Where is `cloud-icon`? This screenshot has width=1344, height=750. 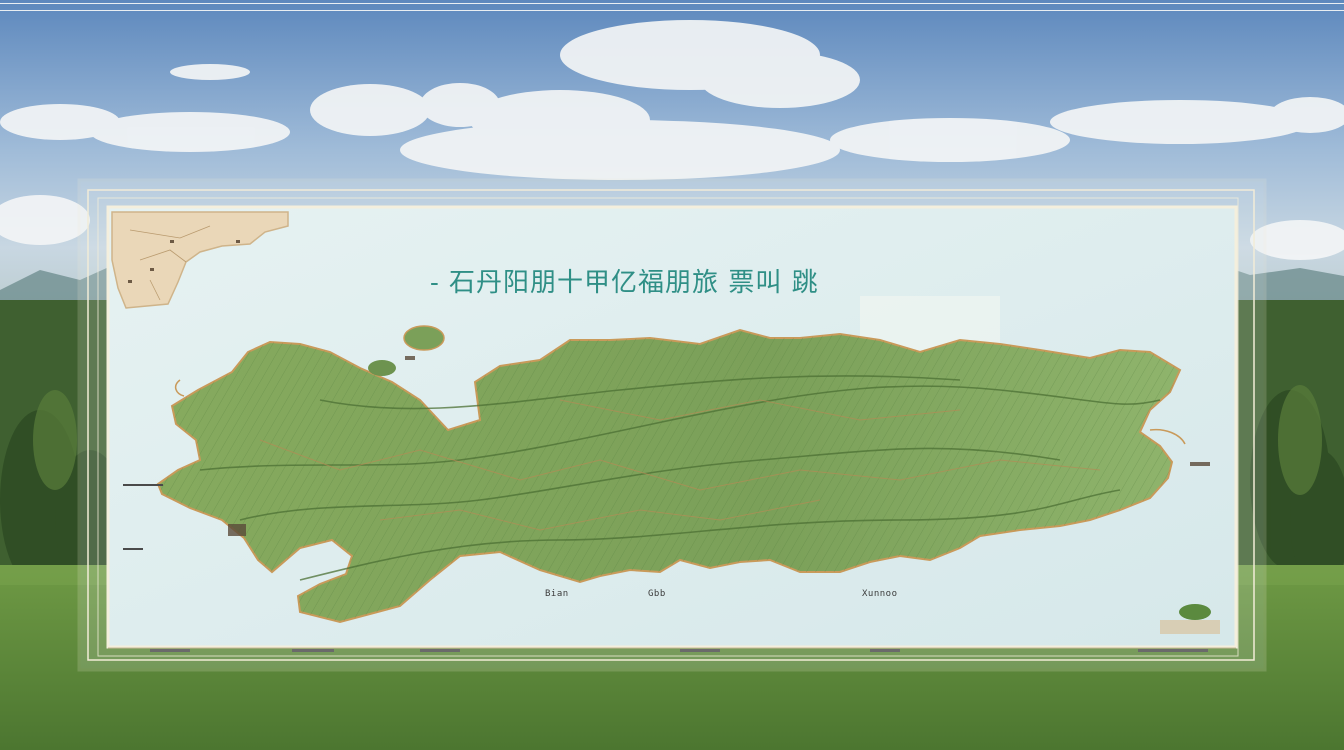 cloud-icon is located at coordinates (210, 72).